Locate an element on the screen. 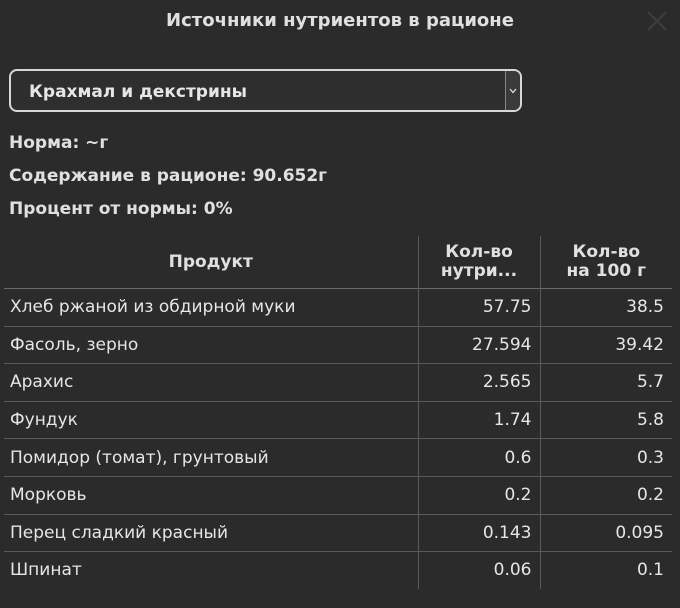 This screenshot has width=680, height=608. per100-cell: 5.7 is located at coordinates (605, 382).